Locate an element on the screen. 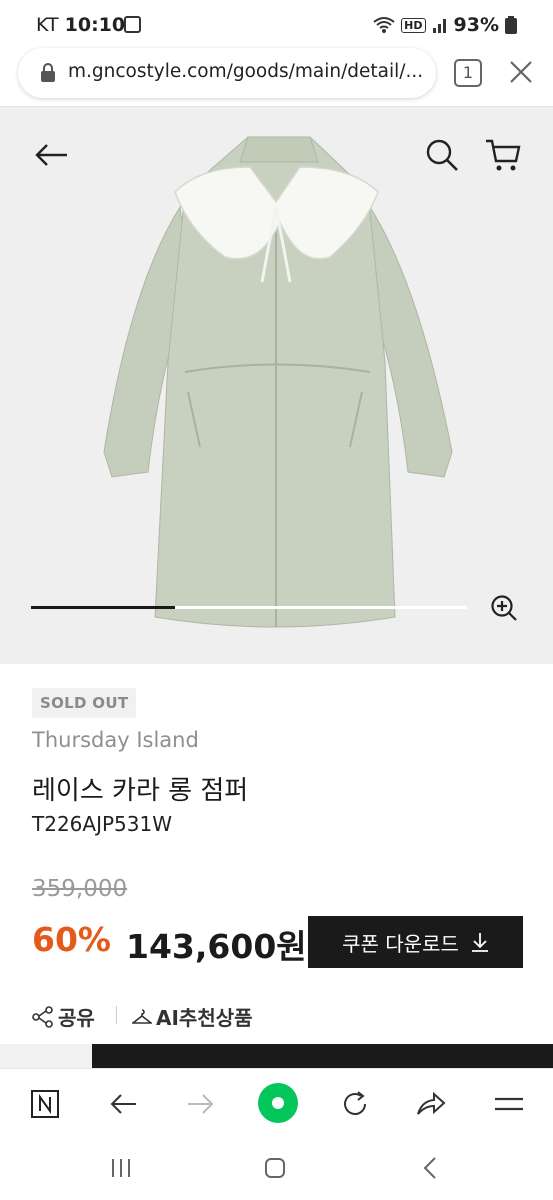  arrow-right-icon is located at coordinates (201, 1104).